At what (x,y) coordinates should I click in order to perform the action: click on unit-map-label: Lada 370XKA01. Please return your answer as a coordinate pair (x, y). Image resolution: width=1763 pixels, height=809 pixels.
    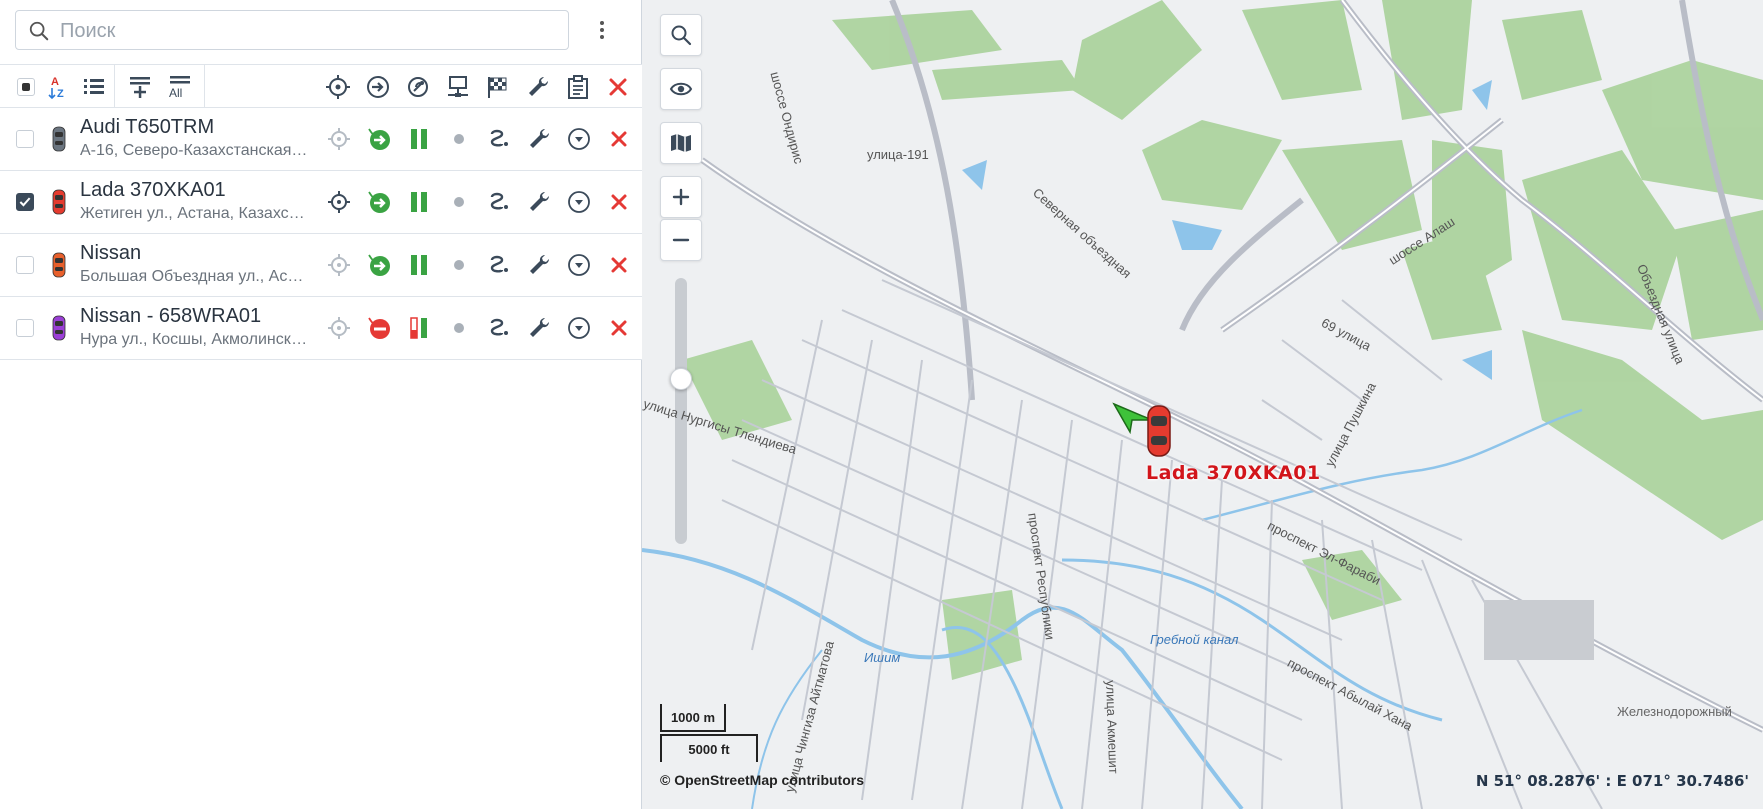
    Looking at the image, I should click on (1233, 473).